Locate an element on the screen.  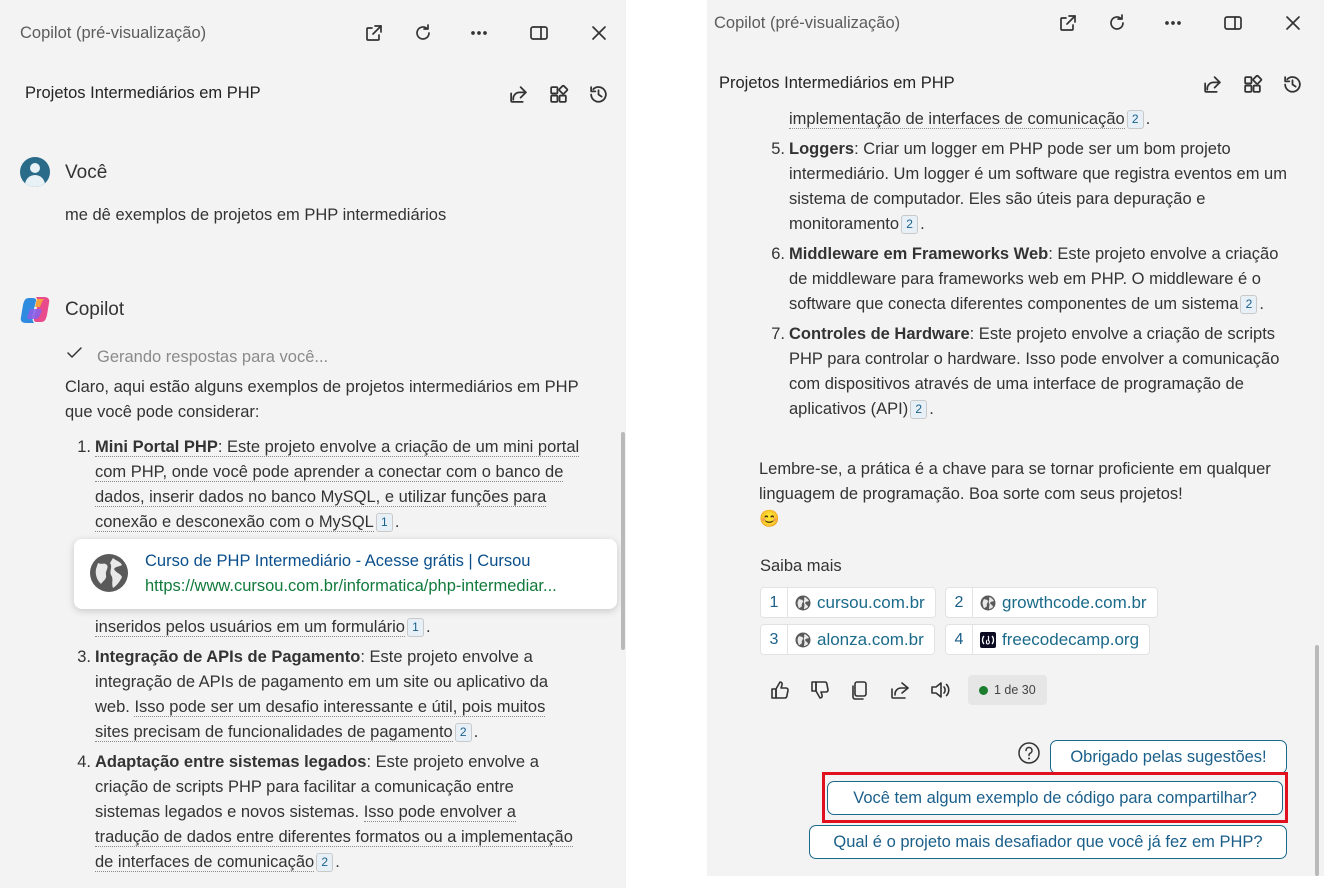
assistant-name: Copilot is located at coordinates (95, 309).